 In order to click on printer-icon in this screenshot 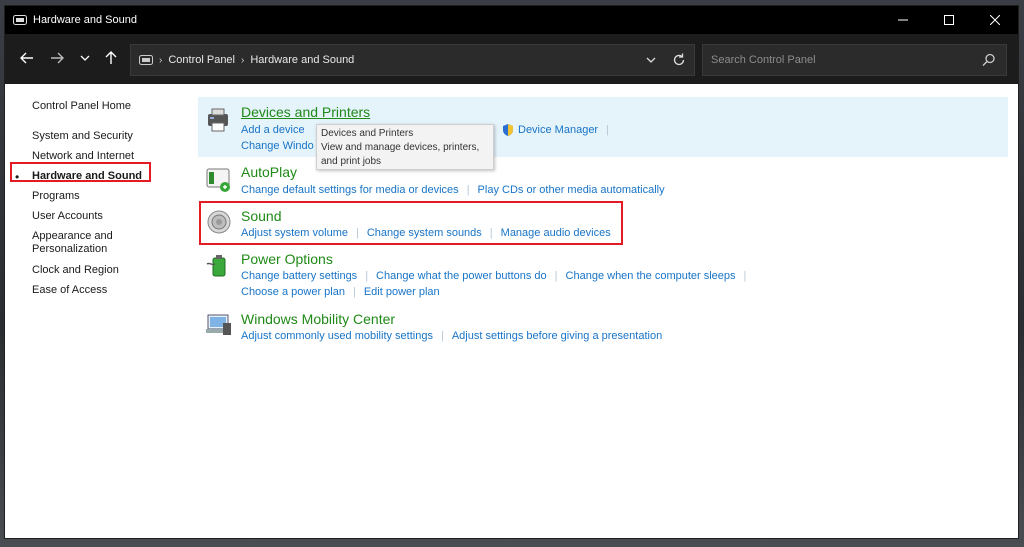, I will do `click(218, 120)`.